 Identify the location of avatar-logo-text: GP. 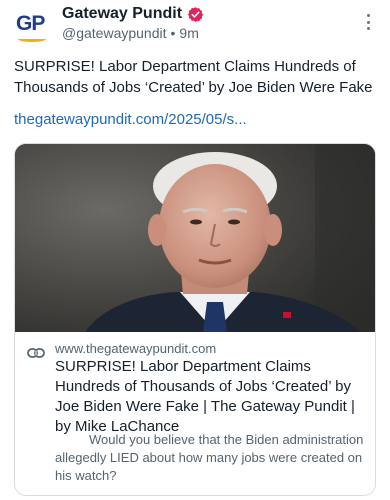
(30, 23).